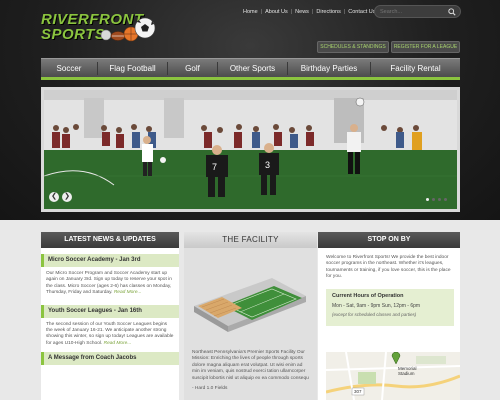 The image size is (500, 400). I want to click on topnav-home: Home, so click(250, 12).